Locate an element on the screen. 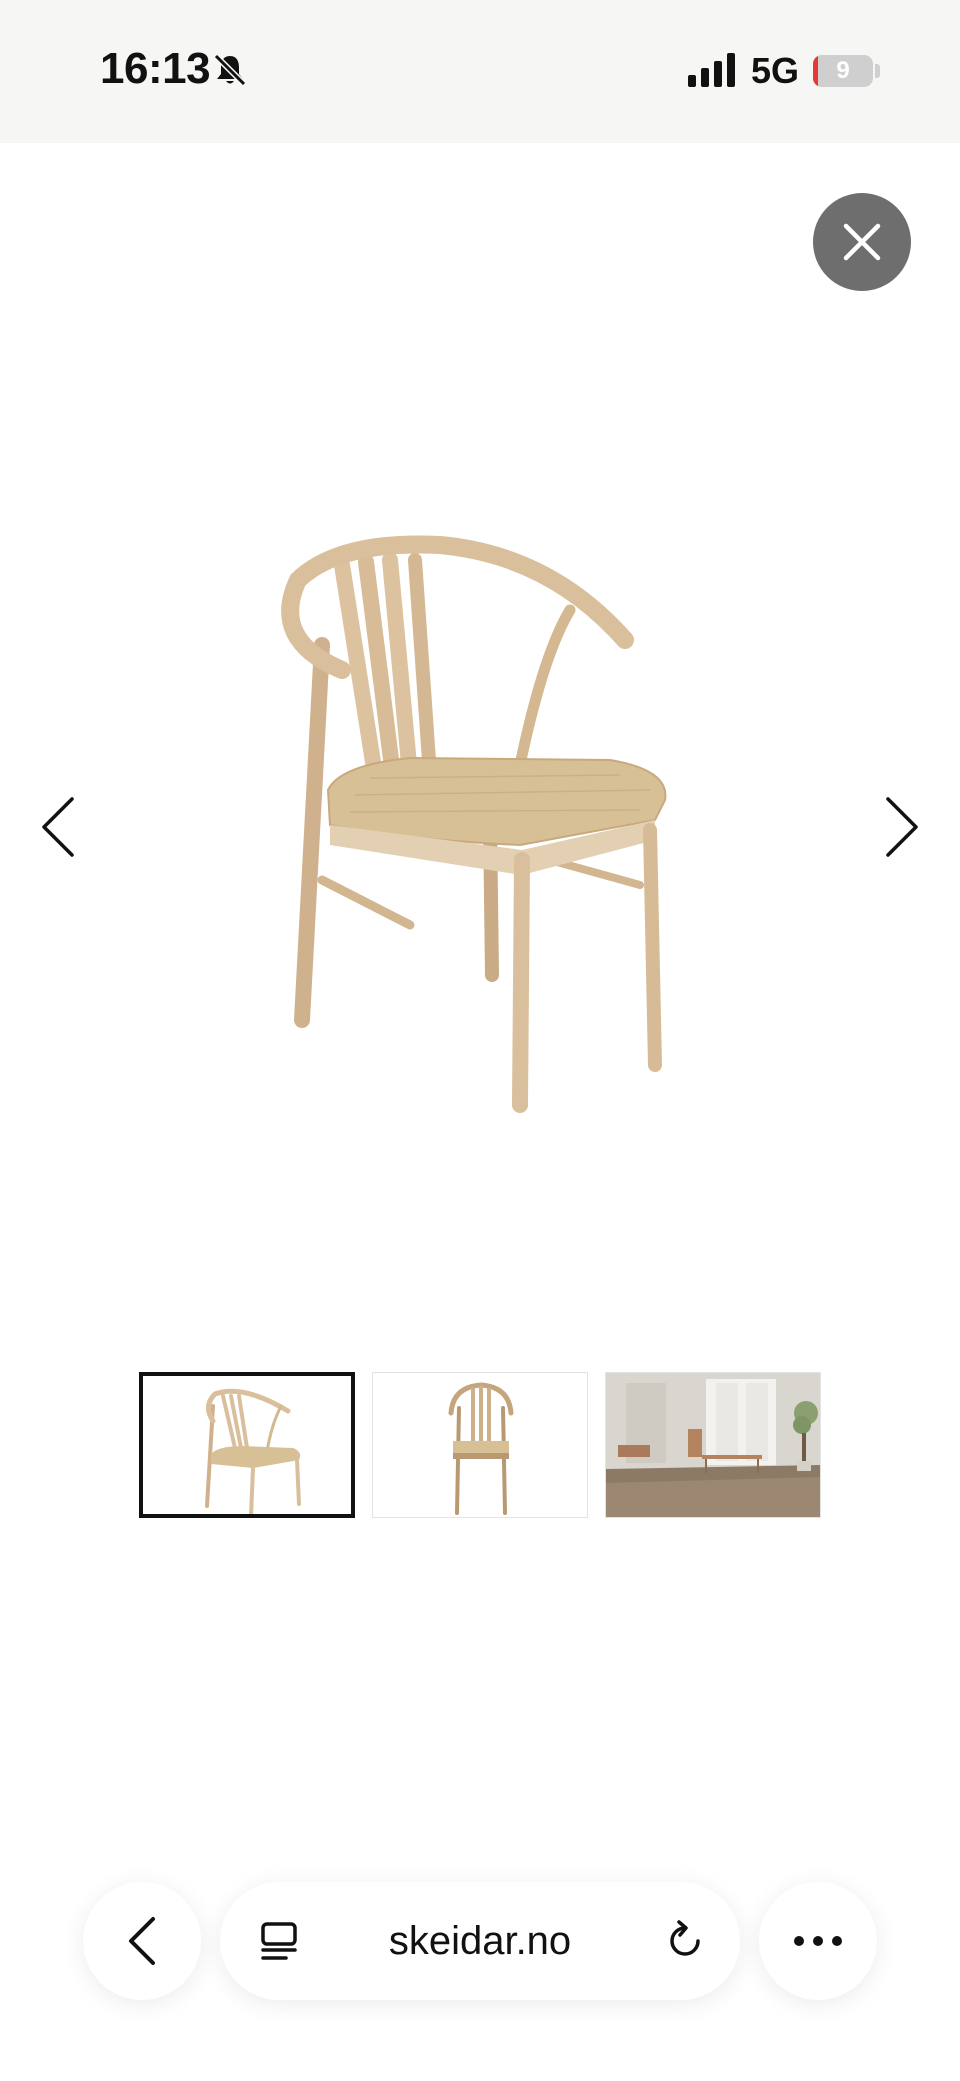  battery-tip is located at coordinates (877, 71).